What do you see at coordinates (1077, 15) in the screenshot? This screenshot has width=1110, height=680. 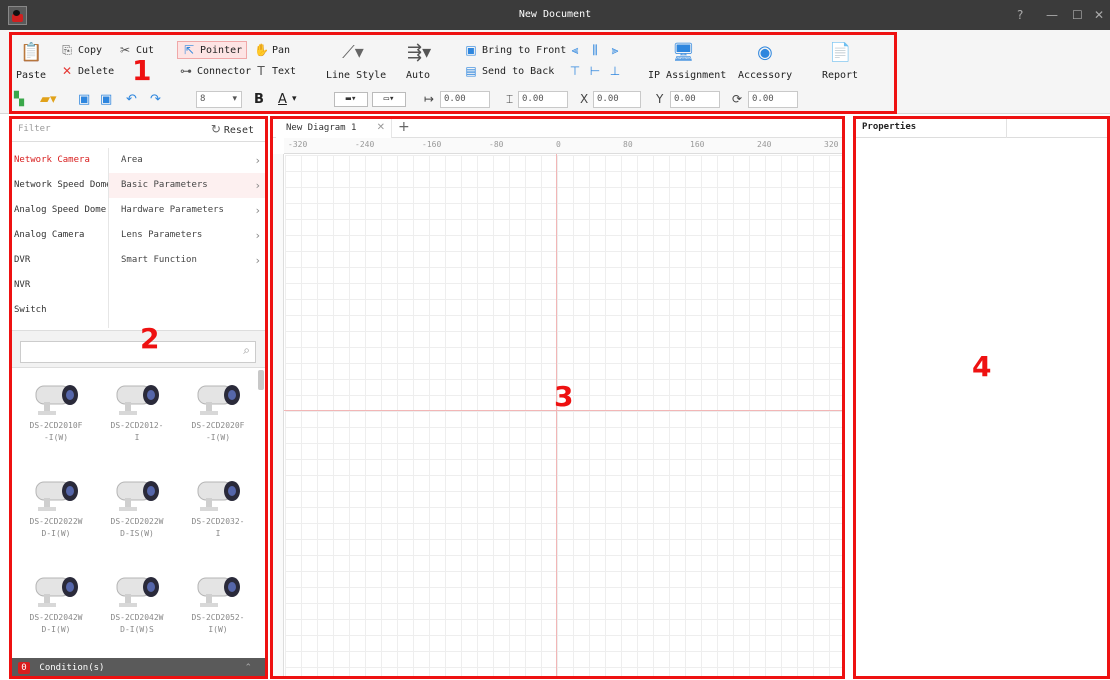 I see `maximize-icon: ☐` at bounding box center [1077, 15].